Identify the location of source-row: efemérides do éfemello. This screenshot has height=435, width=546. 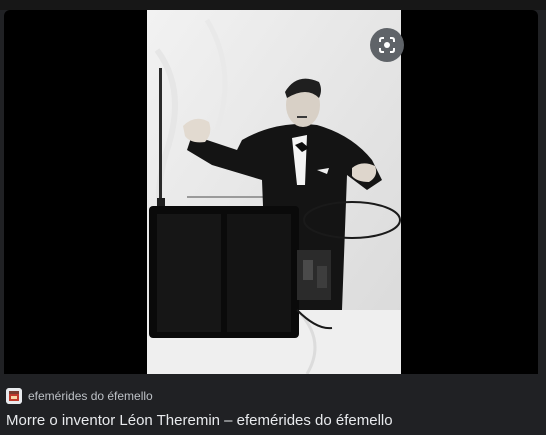
(79, 396).